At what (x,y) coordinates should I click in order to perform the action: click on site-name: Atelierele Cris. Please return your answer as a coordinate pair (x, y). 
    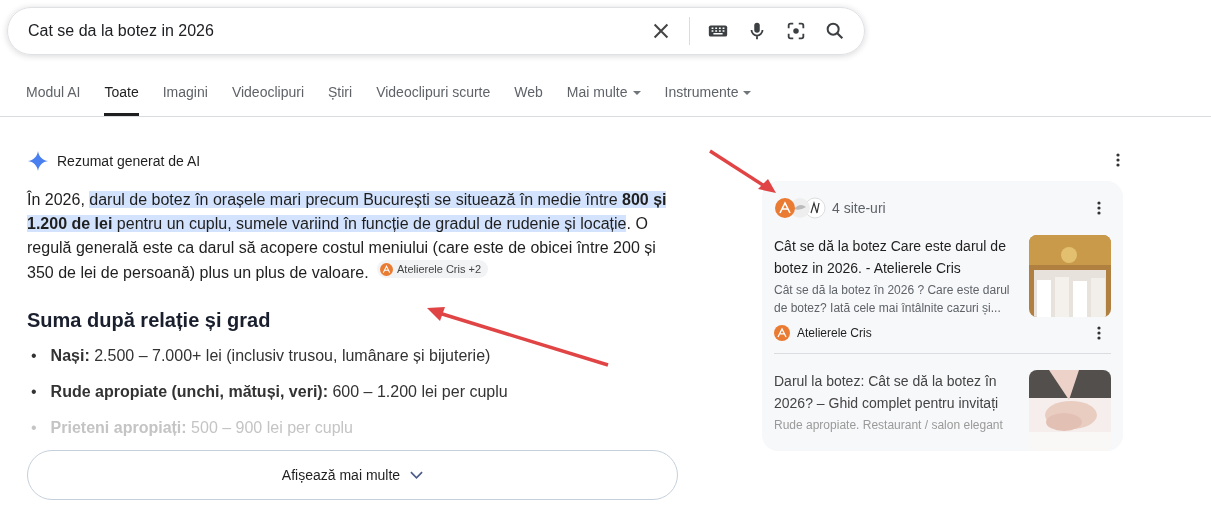
    Looking at the image, I should click on (834, 333).